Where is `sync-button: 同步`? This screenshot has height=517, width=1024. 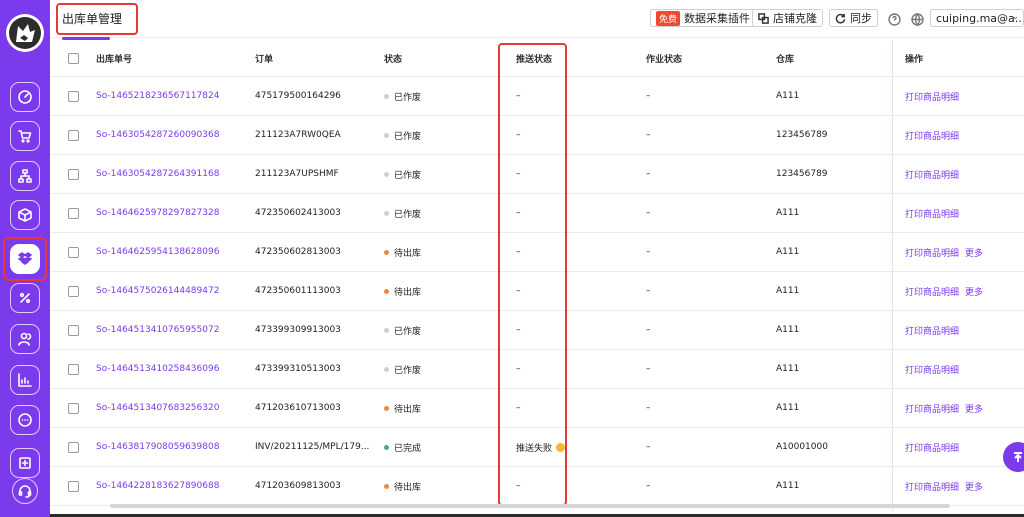
sync-button: 同步 is located at coordinates (853, 18).